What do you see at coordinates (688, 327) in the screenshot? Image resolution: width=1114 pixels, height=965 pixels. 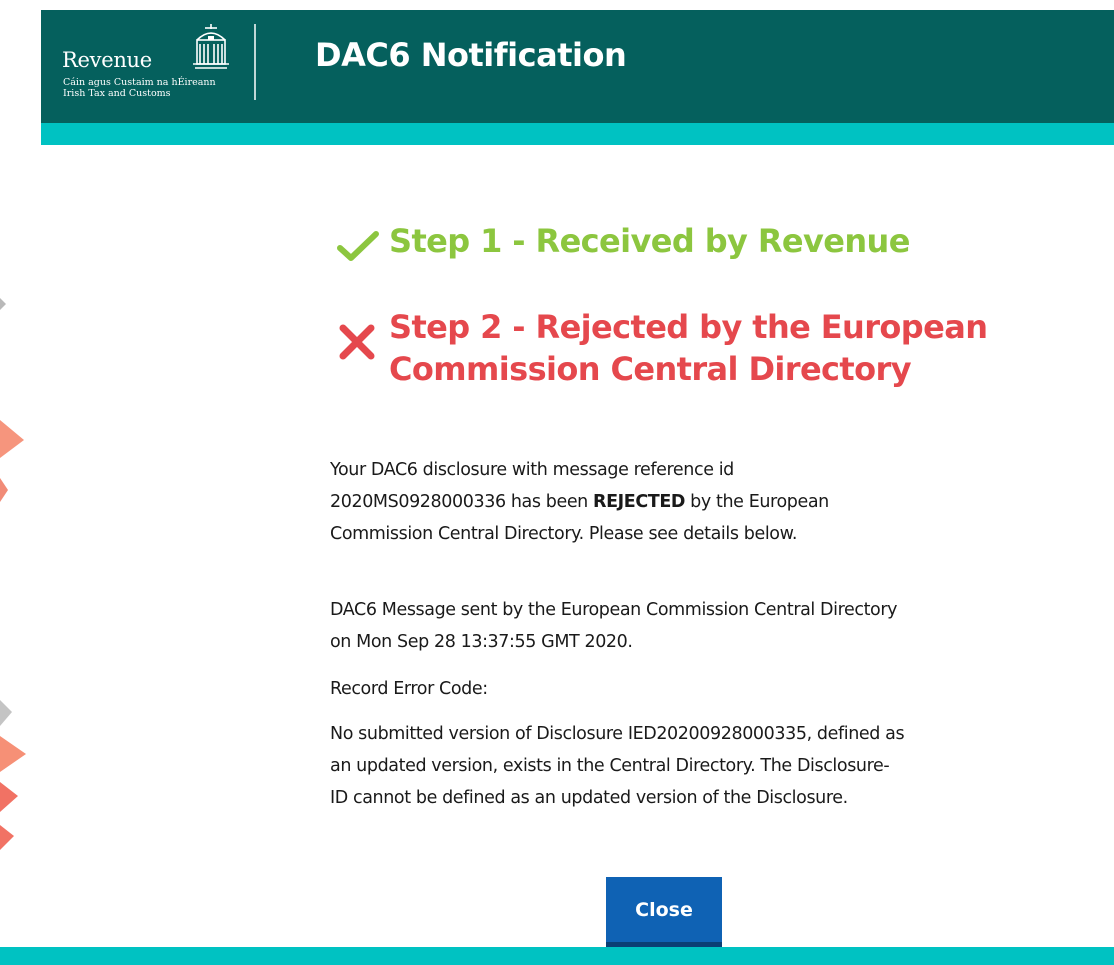 I see `step-2-label-line-1: Step 2 - Rejected by the European` at bounding box center [688, 327].